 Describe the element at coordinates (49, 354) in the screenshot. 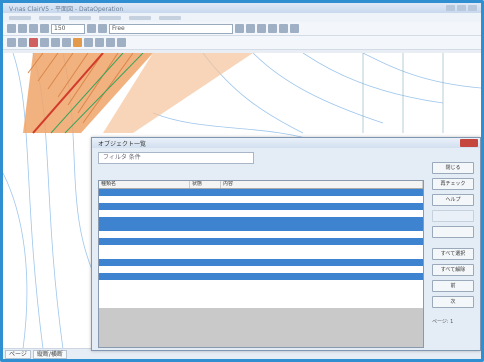

I see `status-tab: 縦断/横断` at that location.